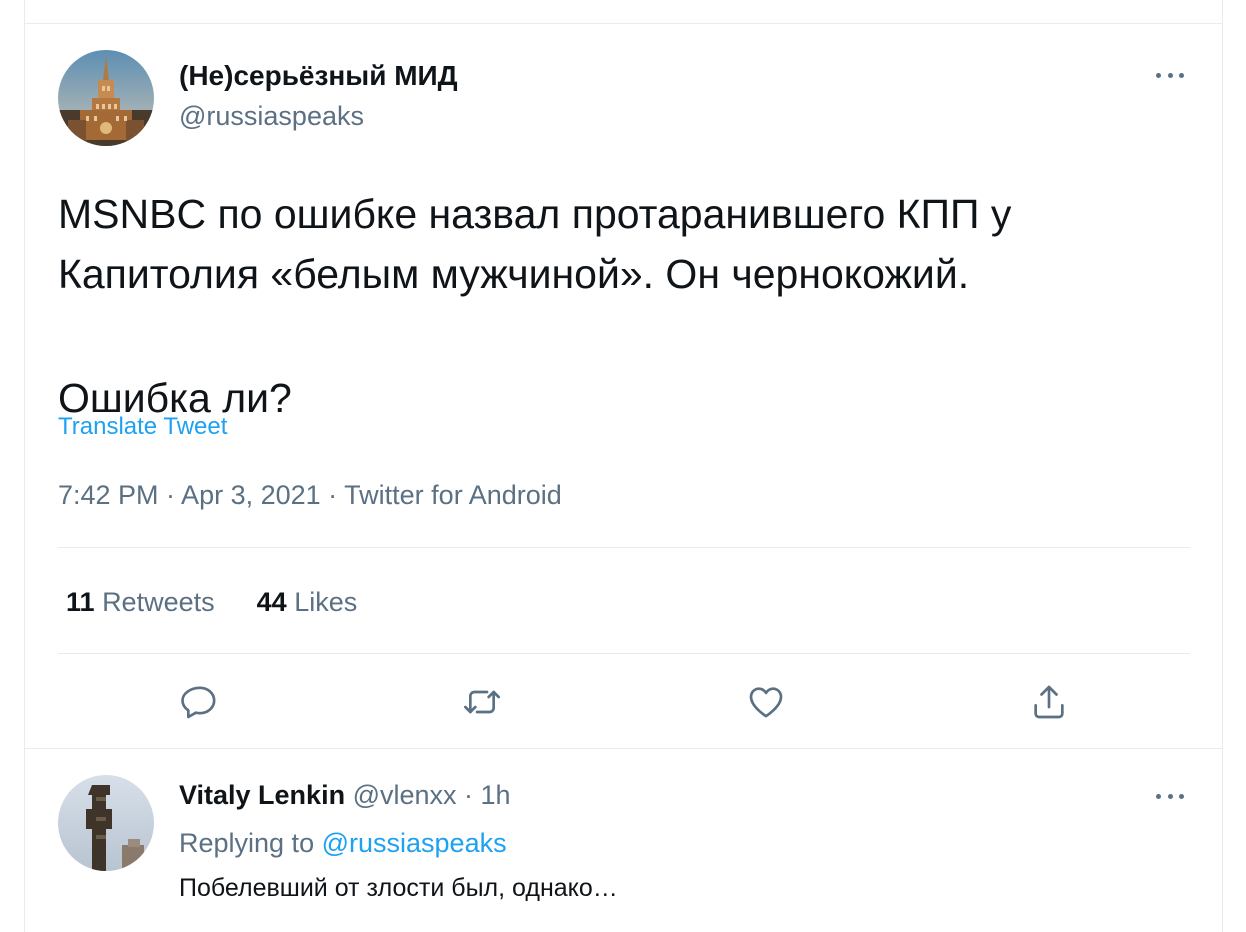  I want to click on replying-prefix: Replying to, so click(247, 843).